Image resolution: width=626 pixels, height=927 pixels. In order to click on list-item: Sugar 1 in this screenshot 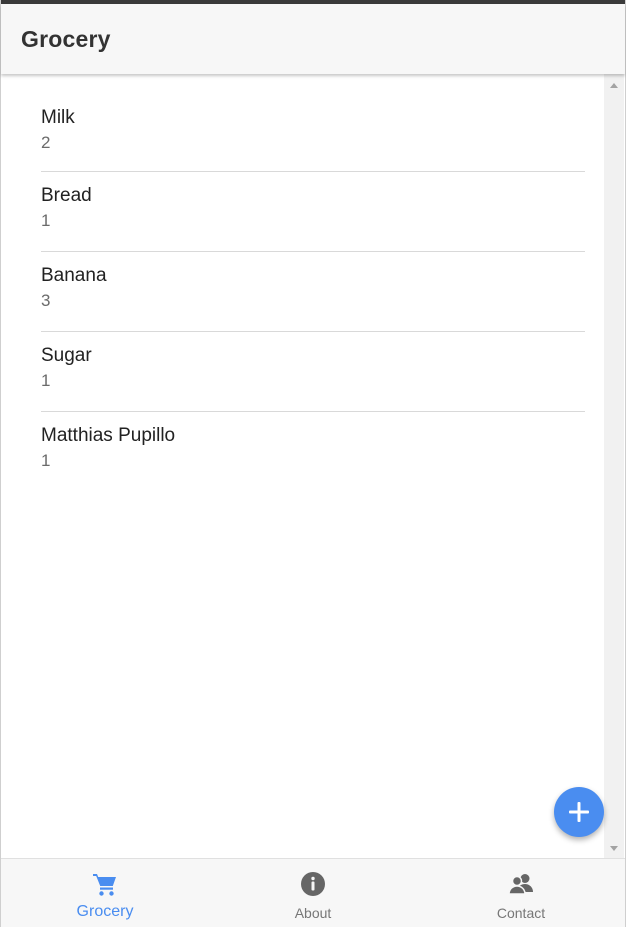, I will do `click(313, 372)`.